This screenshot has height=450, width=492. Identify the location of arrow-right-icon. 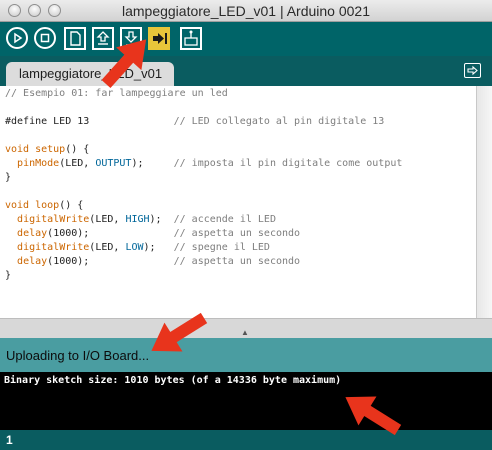
(472, 70).